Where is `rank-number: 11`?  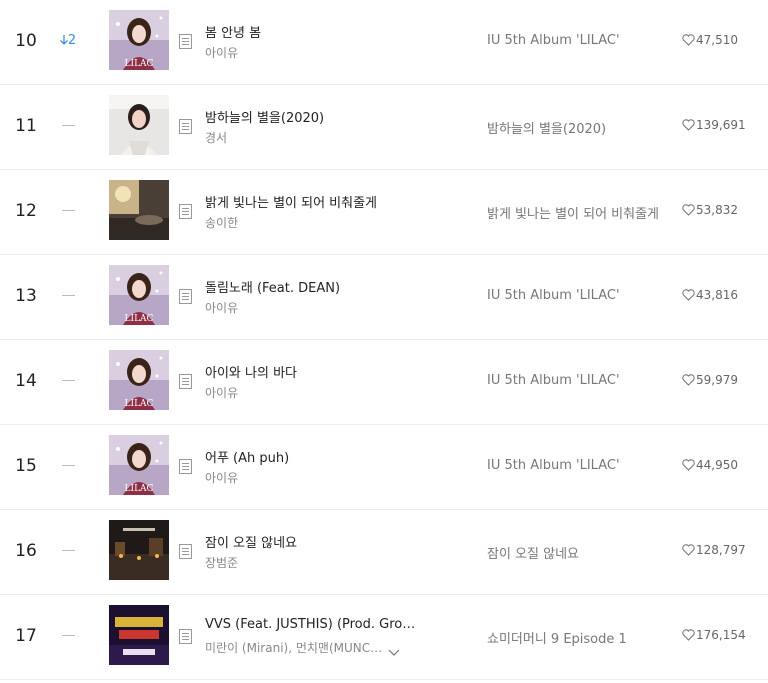
rank-number: 11 is located at coordinates (26, 126).